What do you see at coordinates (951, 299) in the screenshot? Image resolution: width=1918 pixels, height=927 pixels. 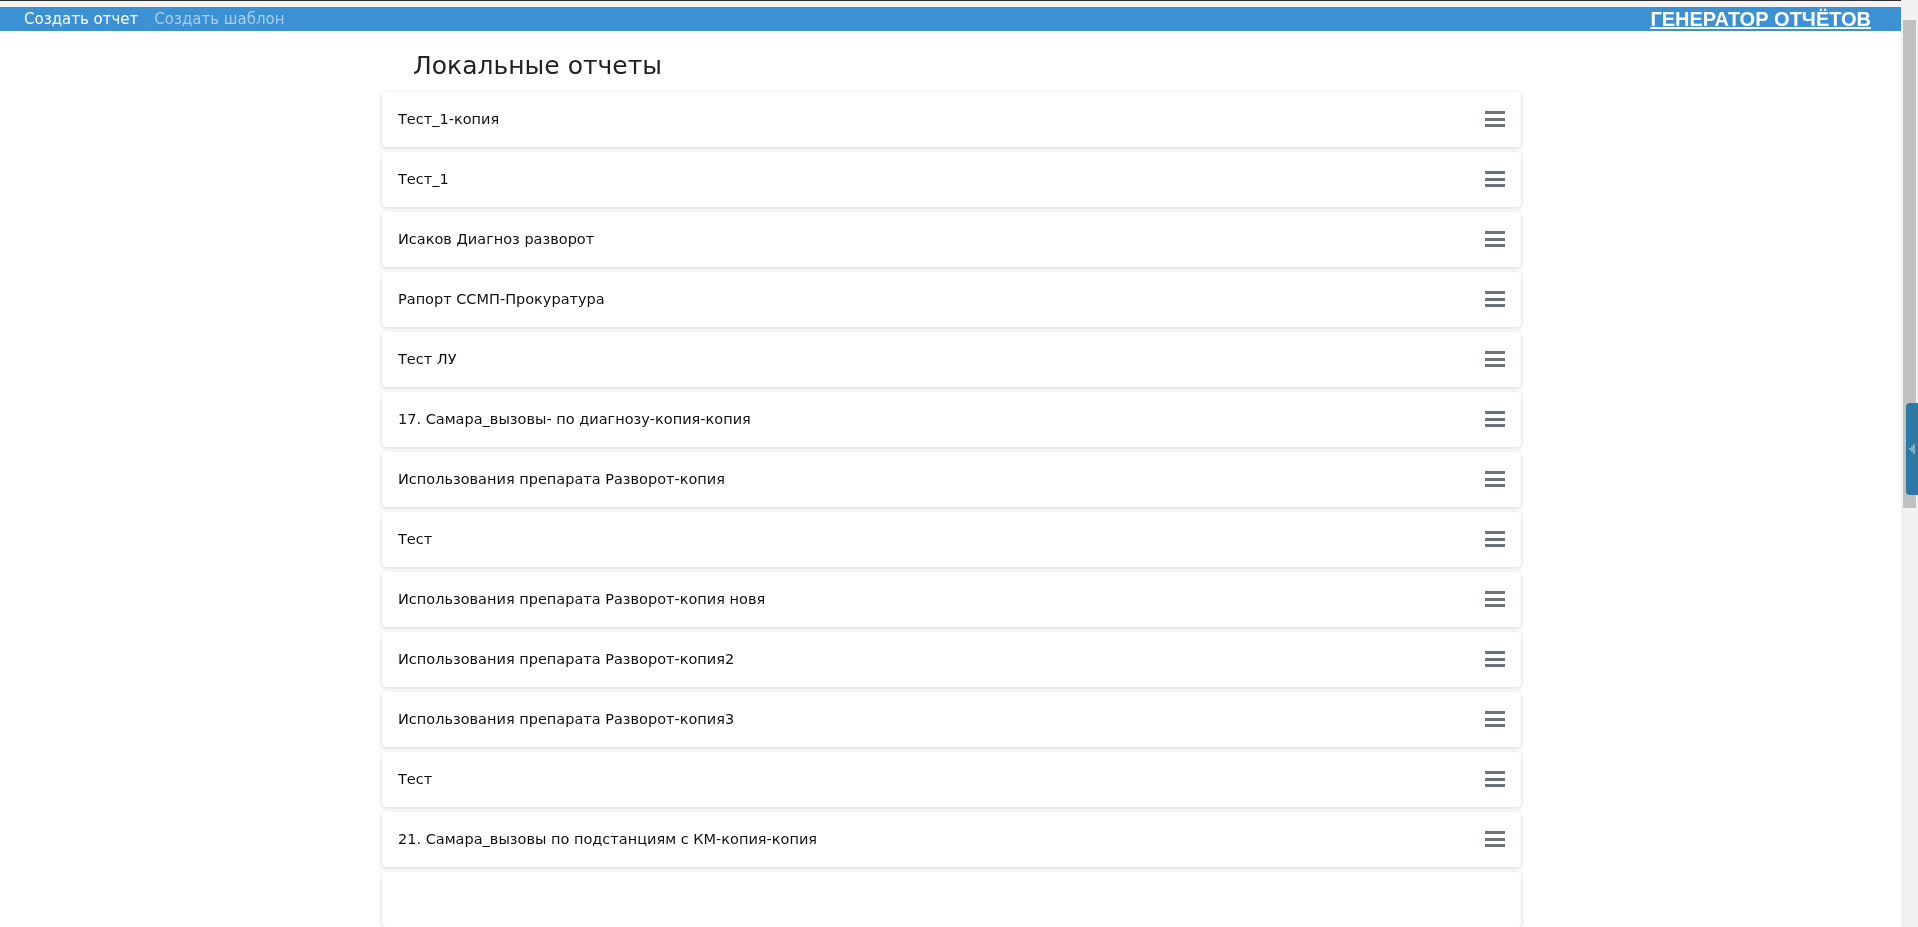 I see `report-card: Рапорт ССМП-Прокуратура` at bounding box center [951, 299].